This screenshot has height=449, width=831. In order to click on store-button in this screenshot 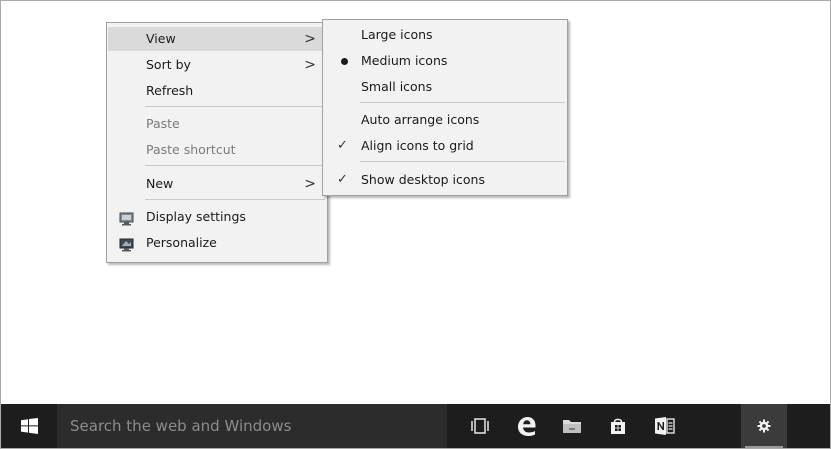, I will do `click(618, 426)`.